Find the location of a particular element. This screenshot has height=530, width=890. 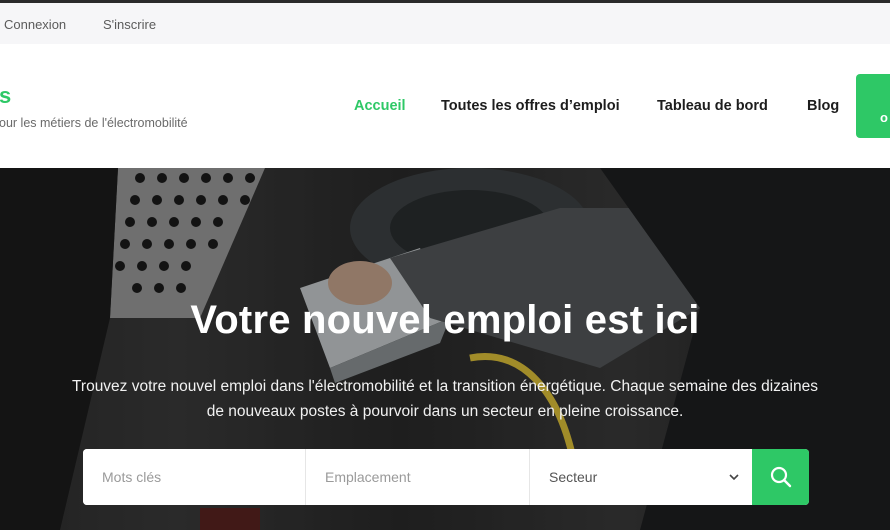

keywords-field is located at coordinates (194, 477).